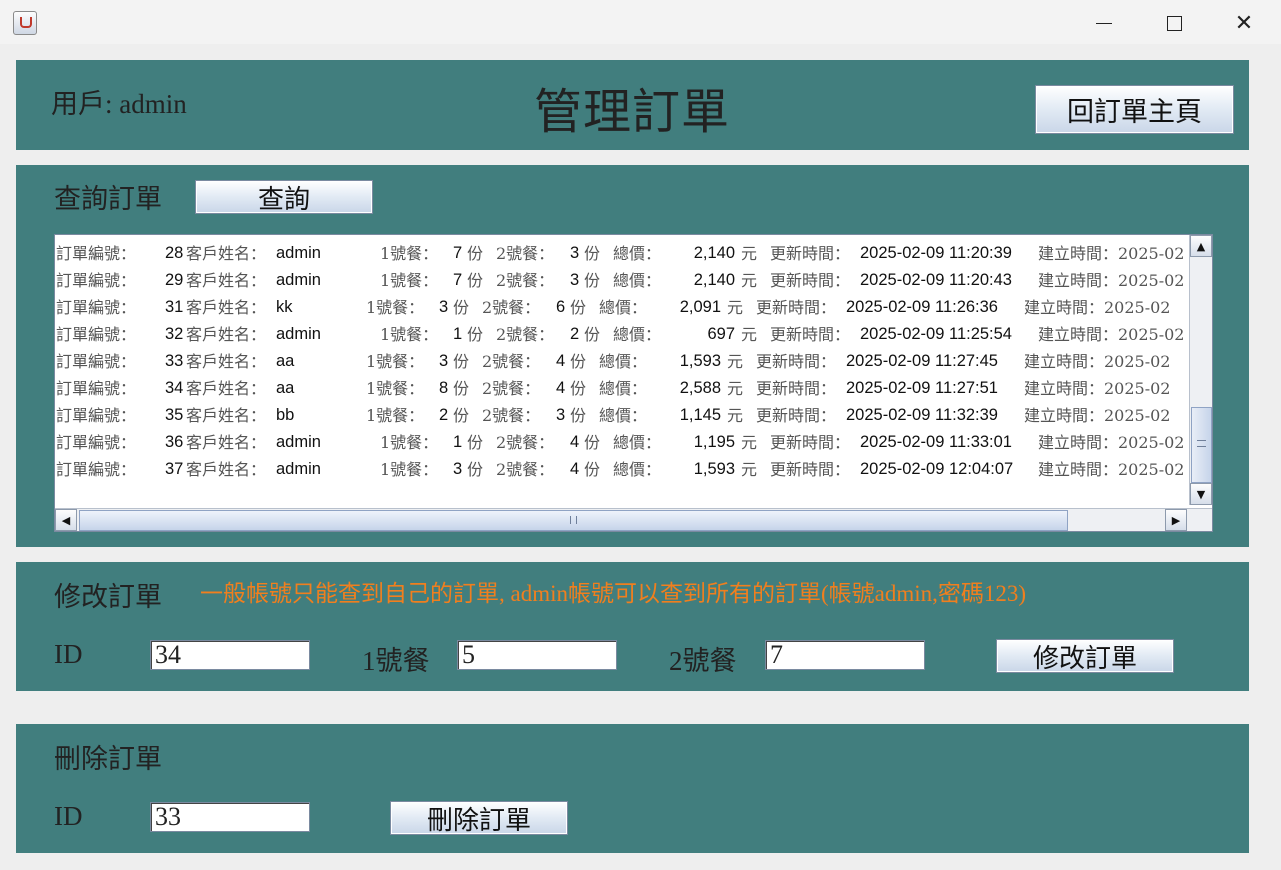 This screenshot has height=870, width=1281. Describe the element at coordinates (1201, 520) in the screenshot. I see `scroll-corner` at that location.